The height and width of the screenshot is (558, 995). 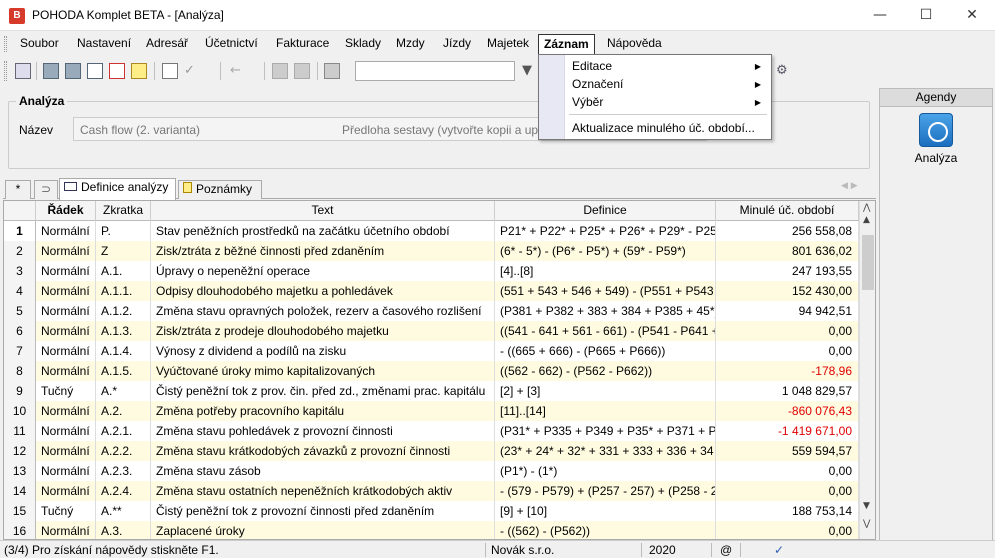 What do you see at coordinates (784, 71) in the screenshot?
I see `tools-icon: ⚙` at bounding box center [784, 71].